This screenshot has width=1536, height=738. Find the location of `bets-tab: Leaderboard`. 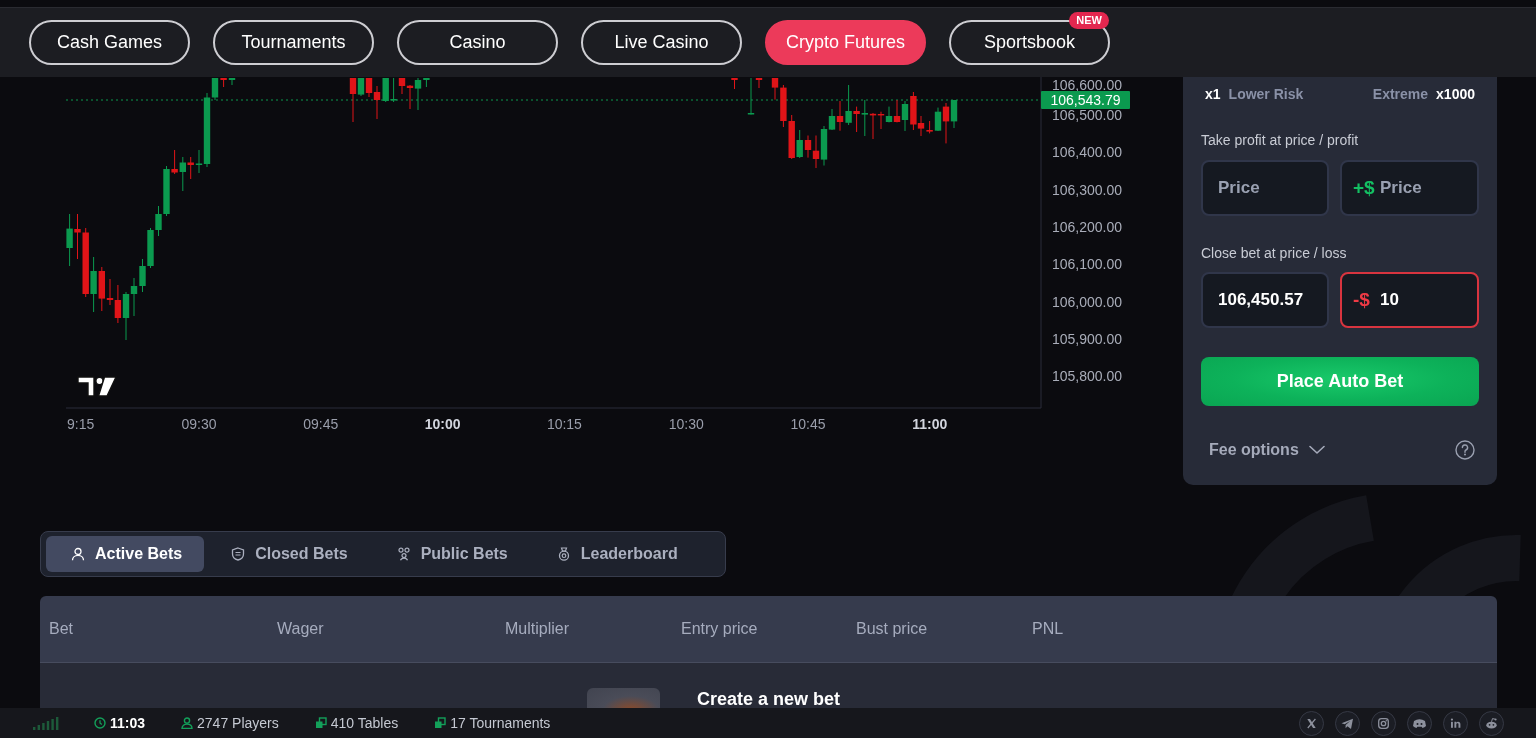

bets-tab: Leaderboard is located at coordinates (615, 554).